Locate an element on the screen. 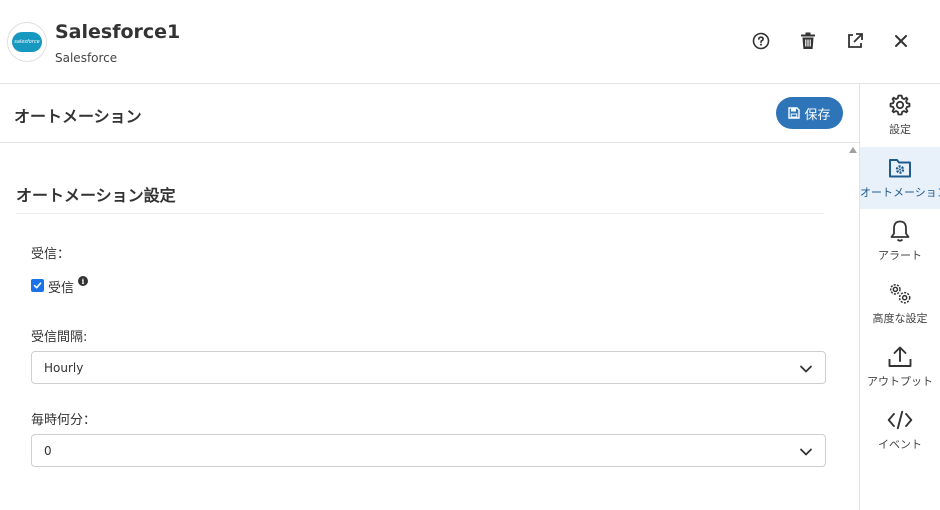 The width and height of the screenshot is (940, 510). save-button: 保存 is located at coordinates (809, 113).